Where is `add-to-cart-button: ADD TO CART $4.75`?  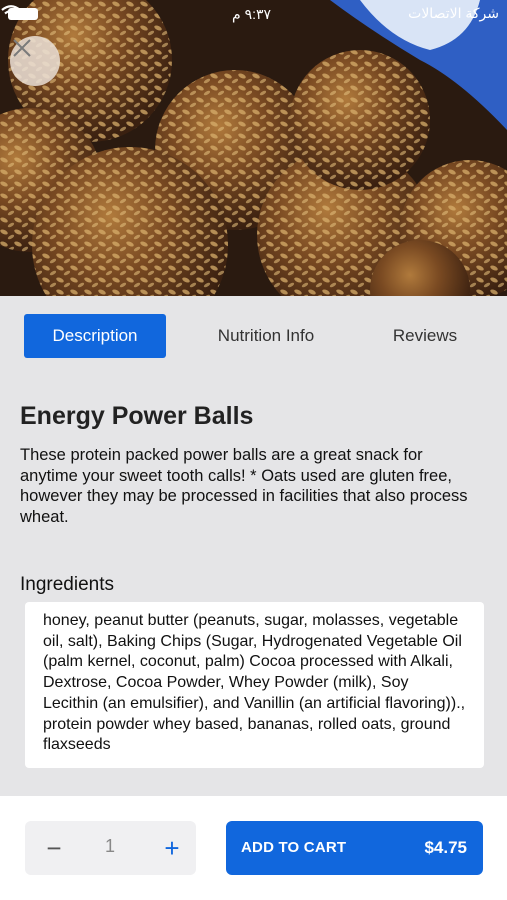 add-to-cart-button: ADD TO CART $4.75 is located at coordinates (354, 848).